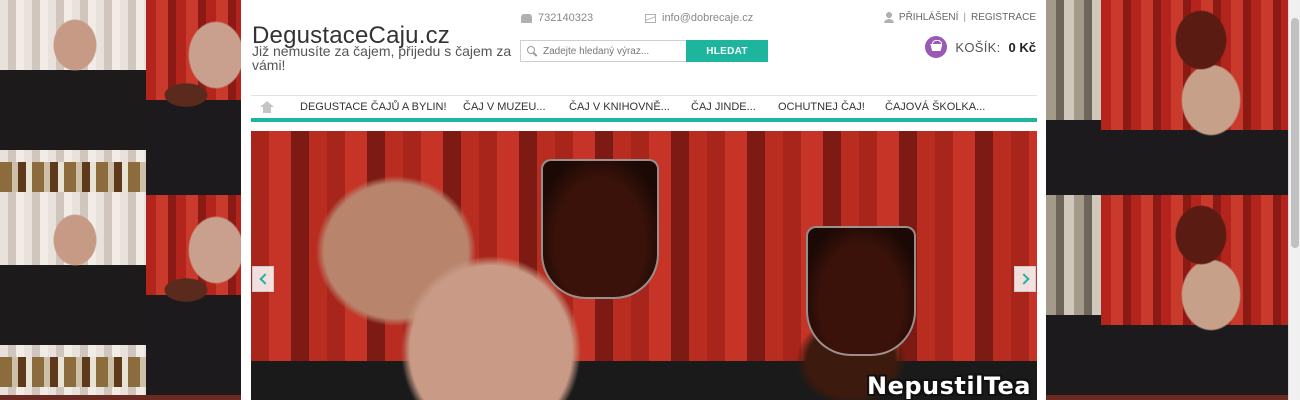 This screenshot has height=400, width=1300. What do you see at coordinates (928, 17) in the screenshot?
I see `login-link: PŘIHLÁŠENÍ` at bounding box center [928, 17].